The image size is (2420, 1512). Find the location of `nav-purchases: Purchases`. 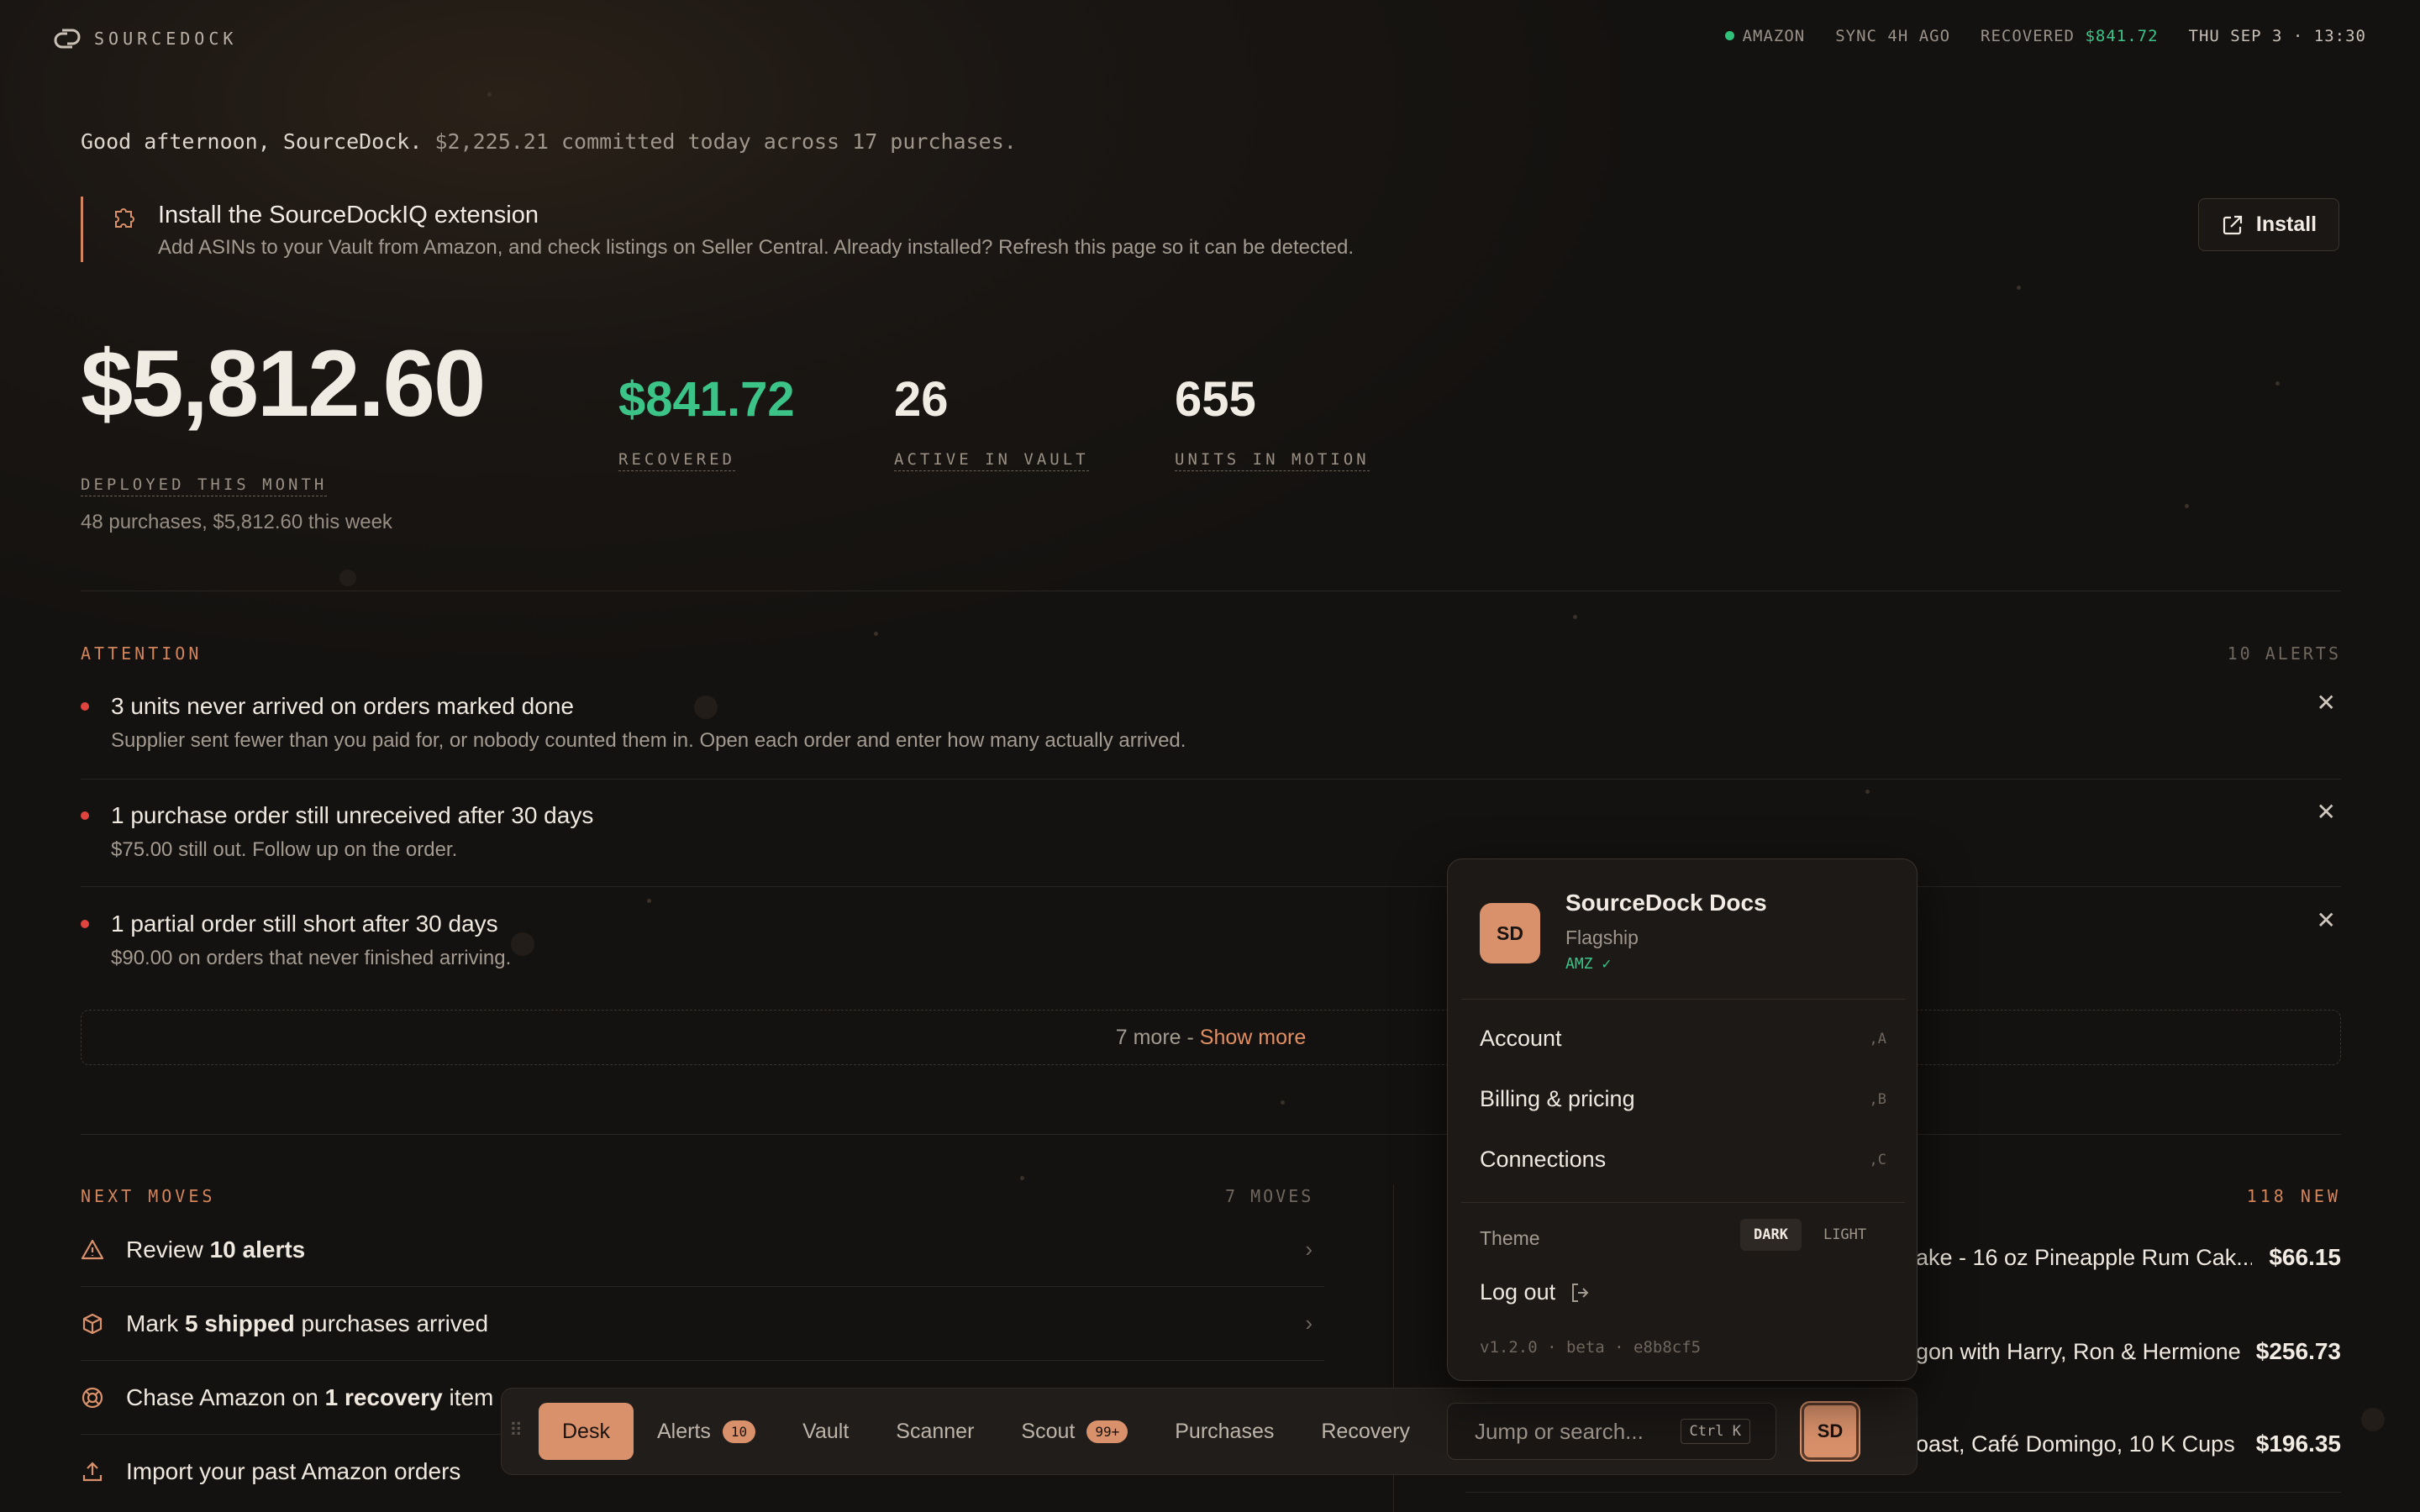

nav-purchases: Purchases is located at coordinates (1224, 1431).